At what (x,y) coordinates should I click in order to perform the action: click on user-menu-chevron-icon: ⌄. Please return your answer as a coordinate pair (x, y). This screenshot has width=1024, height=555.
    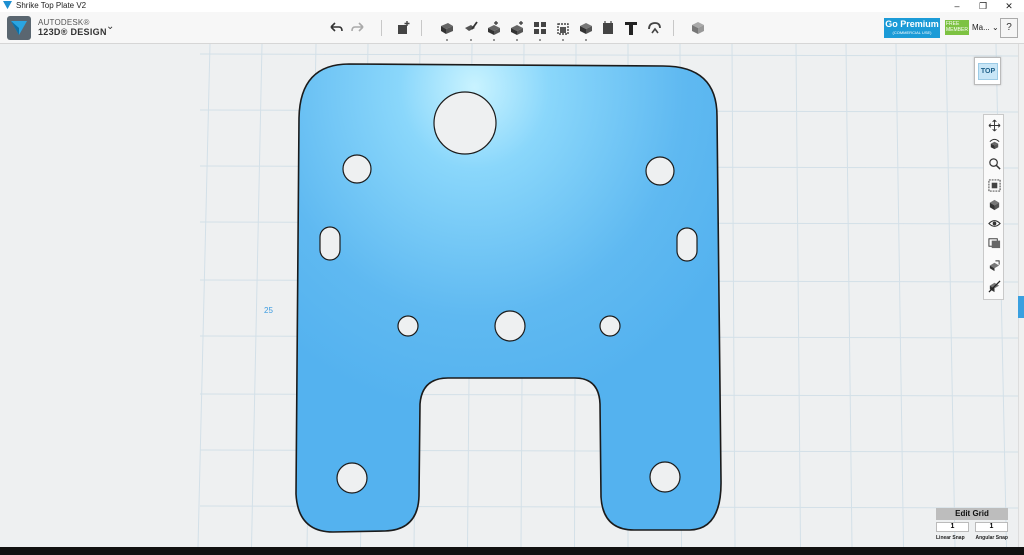
    Looking at the image, I should click on (995, 27).